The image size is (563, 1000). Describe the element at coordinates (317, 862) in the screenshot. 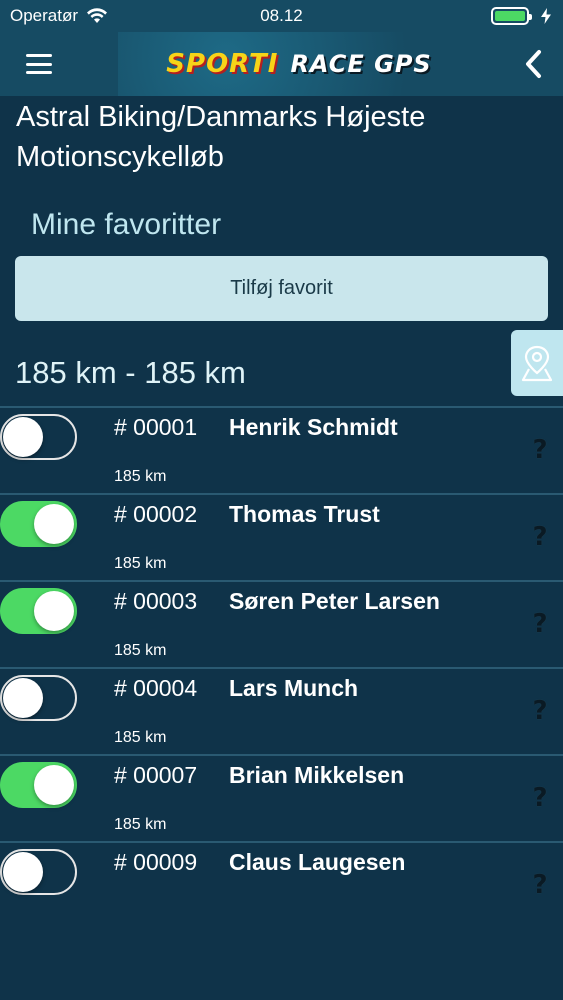

I see `rider-name: Claus Laugesen` at that location.